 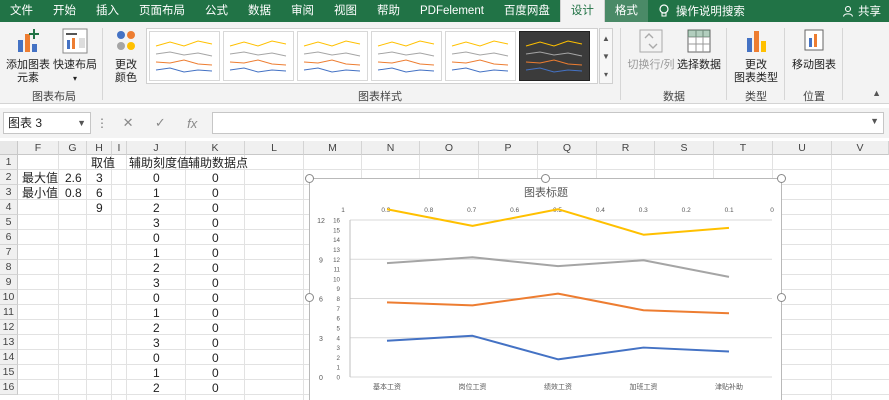 What do you see at coordinates (119, 148) in the screenshot?
I see `column-header-i: I` at bounding box center [119, 148].